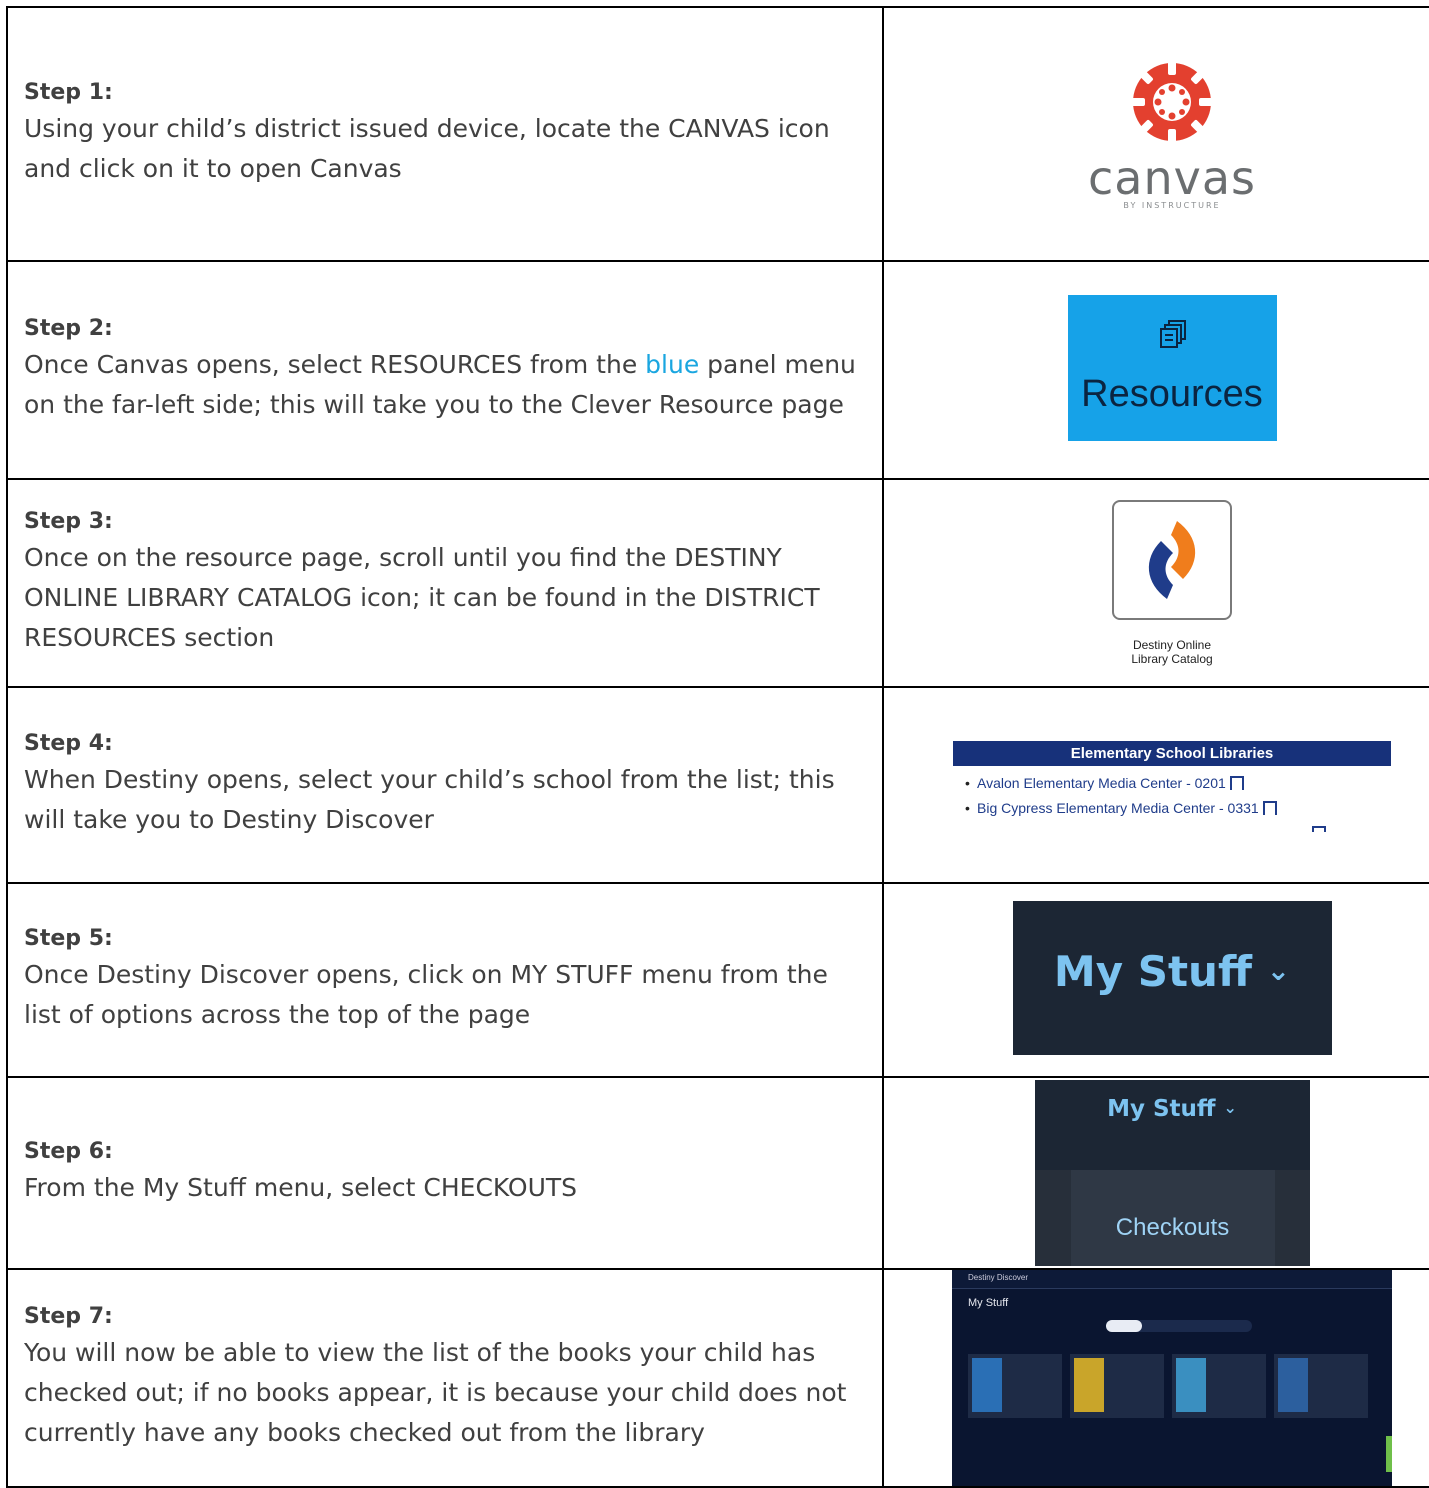  I want to click on canvas-logo: canvas BY INSTRUCTURE, so click(1172, 133).